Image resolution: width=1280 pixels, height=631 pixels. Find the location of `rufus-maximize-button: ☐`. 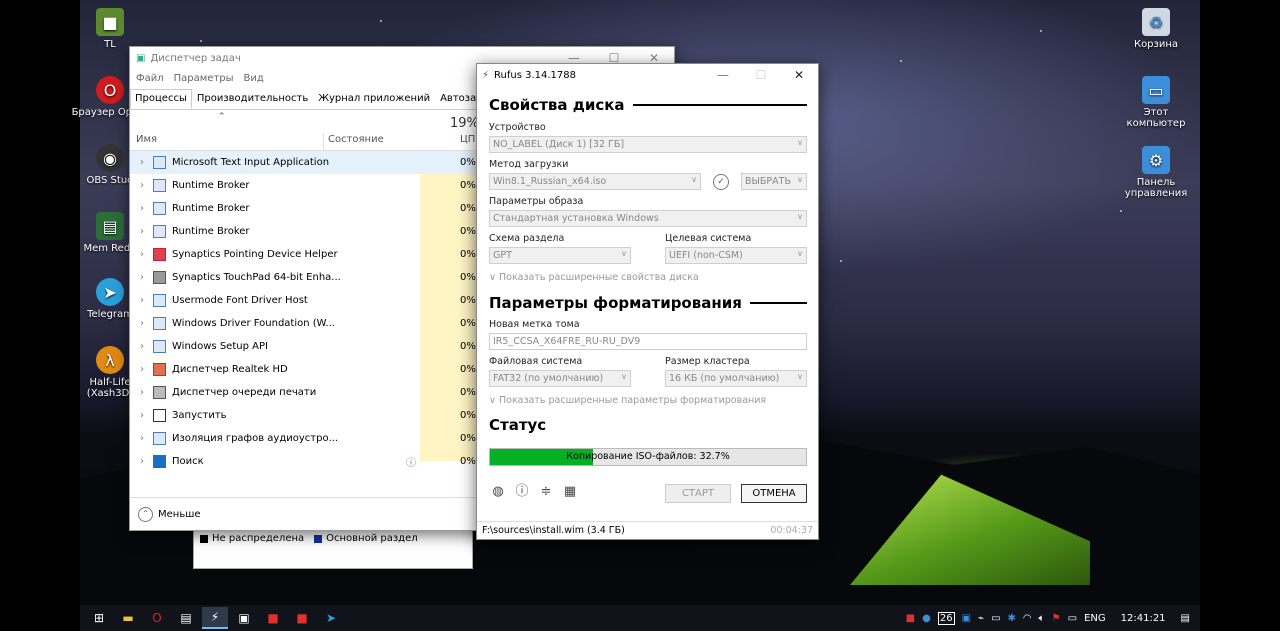

rufus-maximize-button: ☐ is located at coordinates (761, 75).